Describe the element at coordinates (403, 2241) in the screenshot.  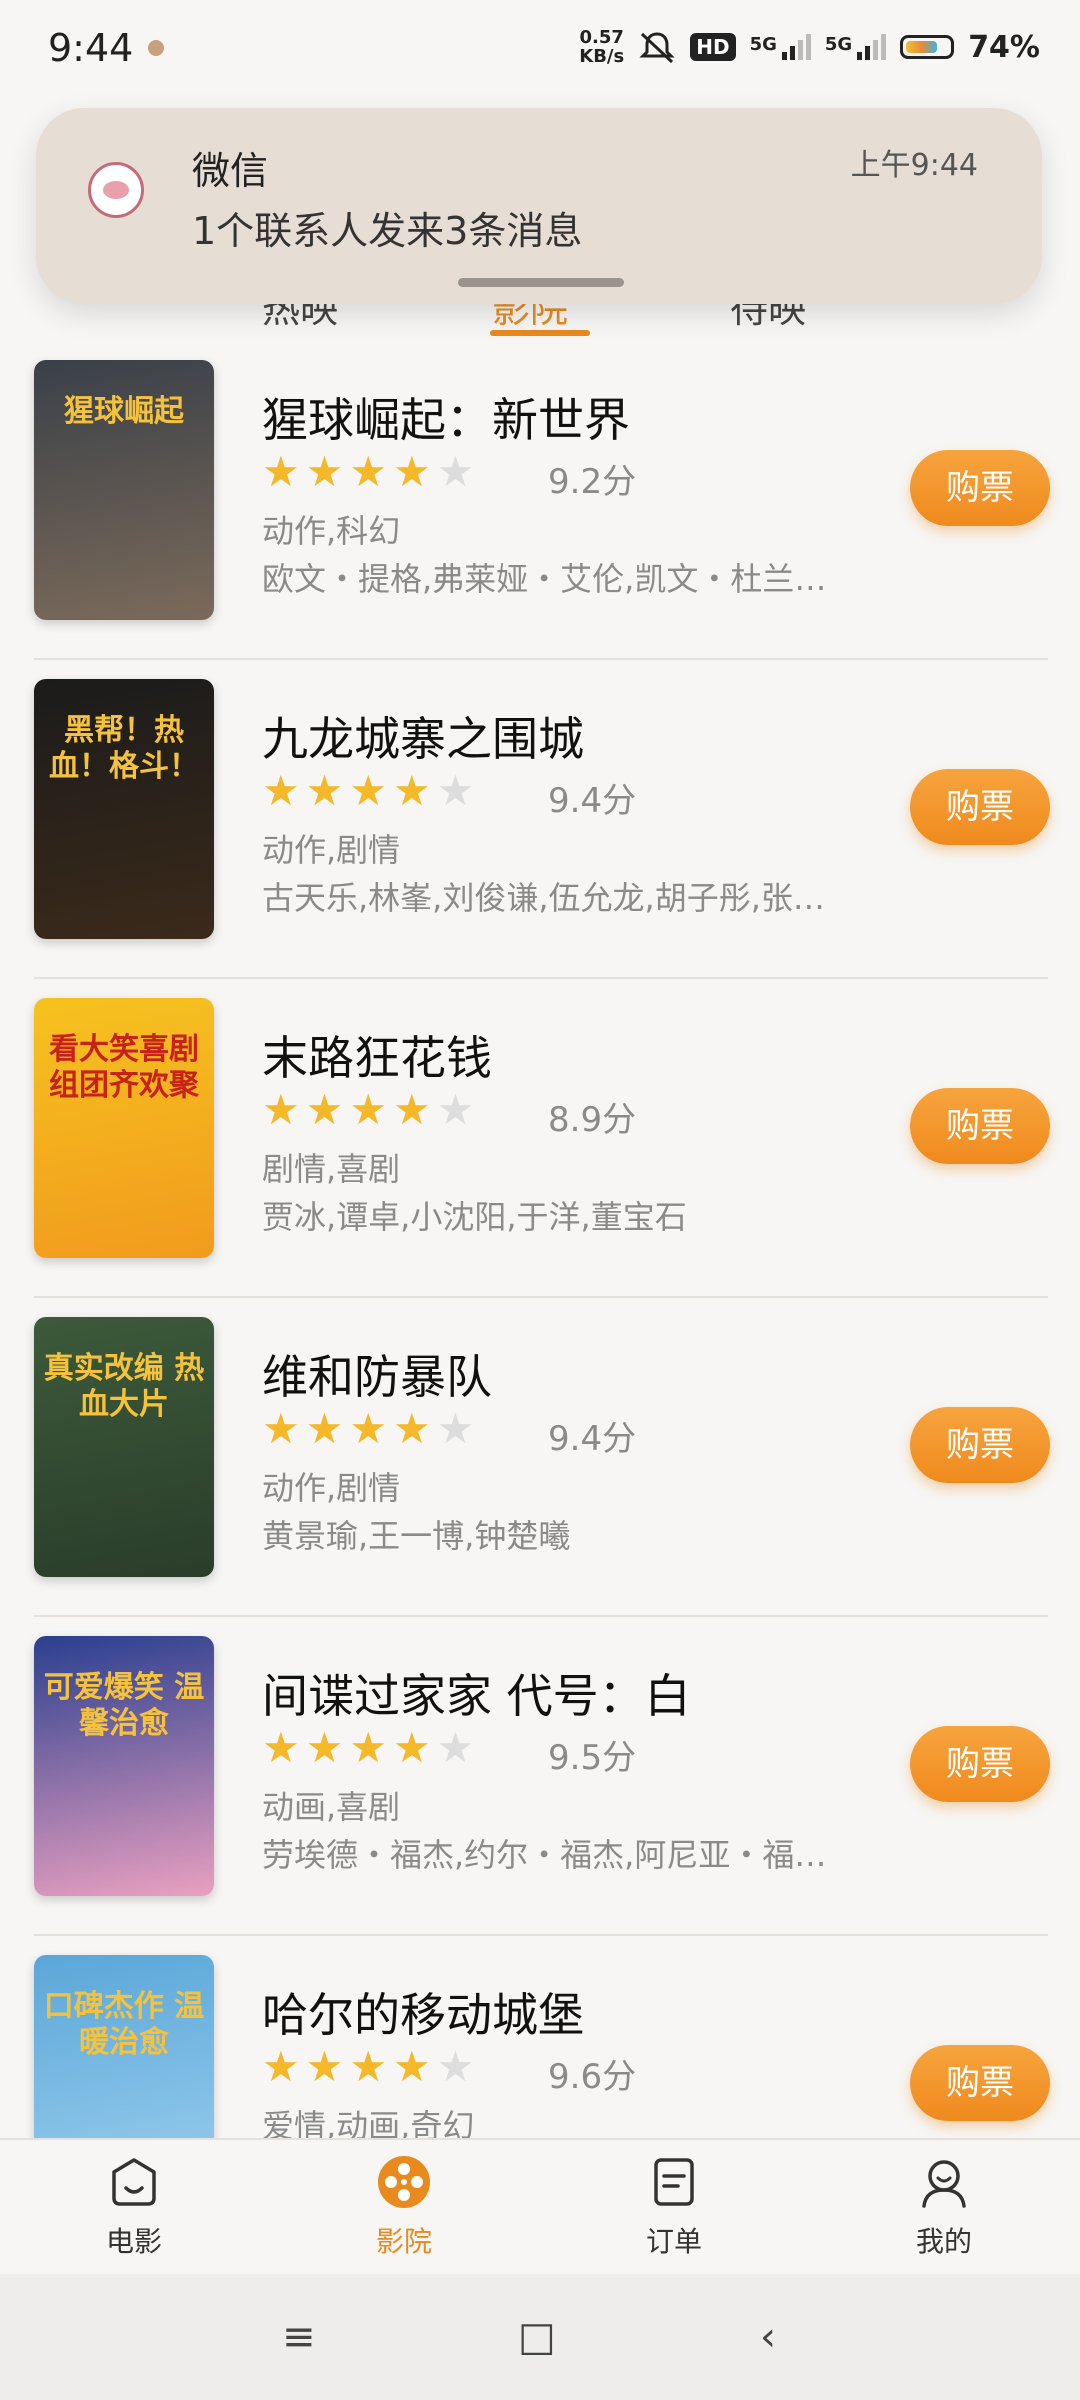
I see `nav-cinema-label: 影院` at that location.